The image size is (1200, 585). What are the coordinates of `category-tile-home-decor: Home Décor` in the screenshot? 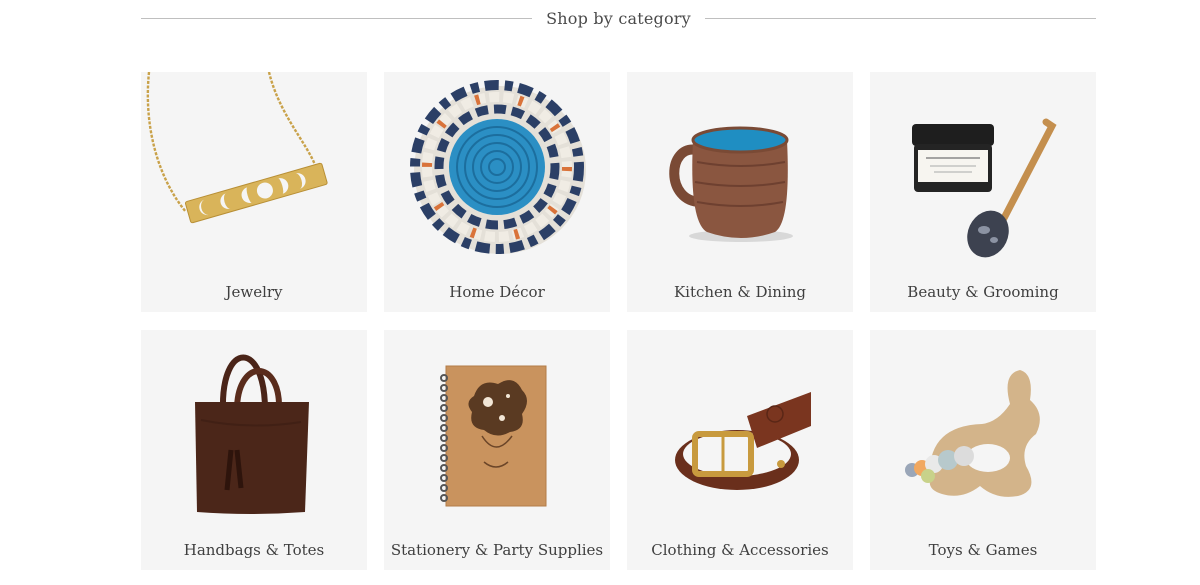 It's located at (497, 192).